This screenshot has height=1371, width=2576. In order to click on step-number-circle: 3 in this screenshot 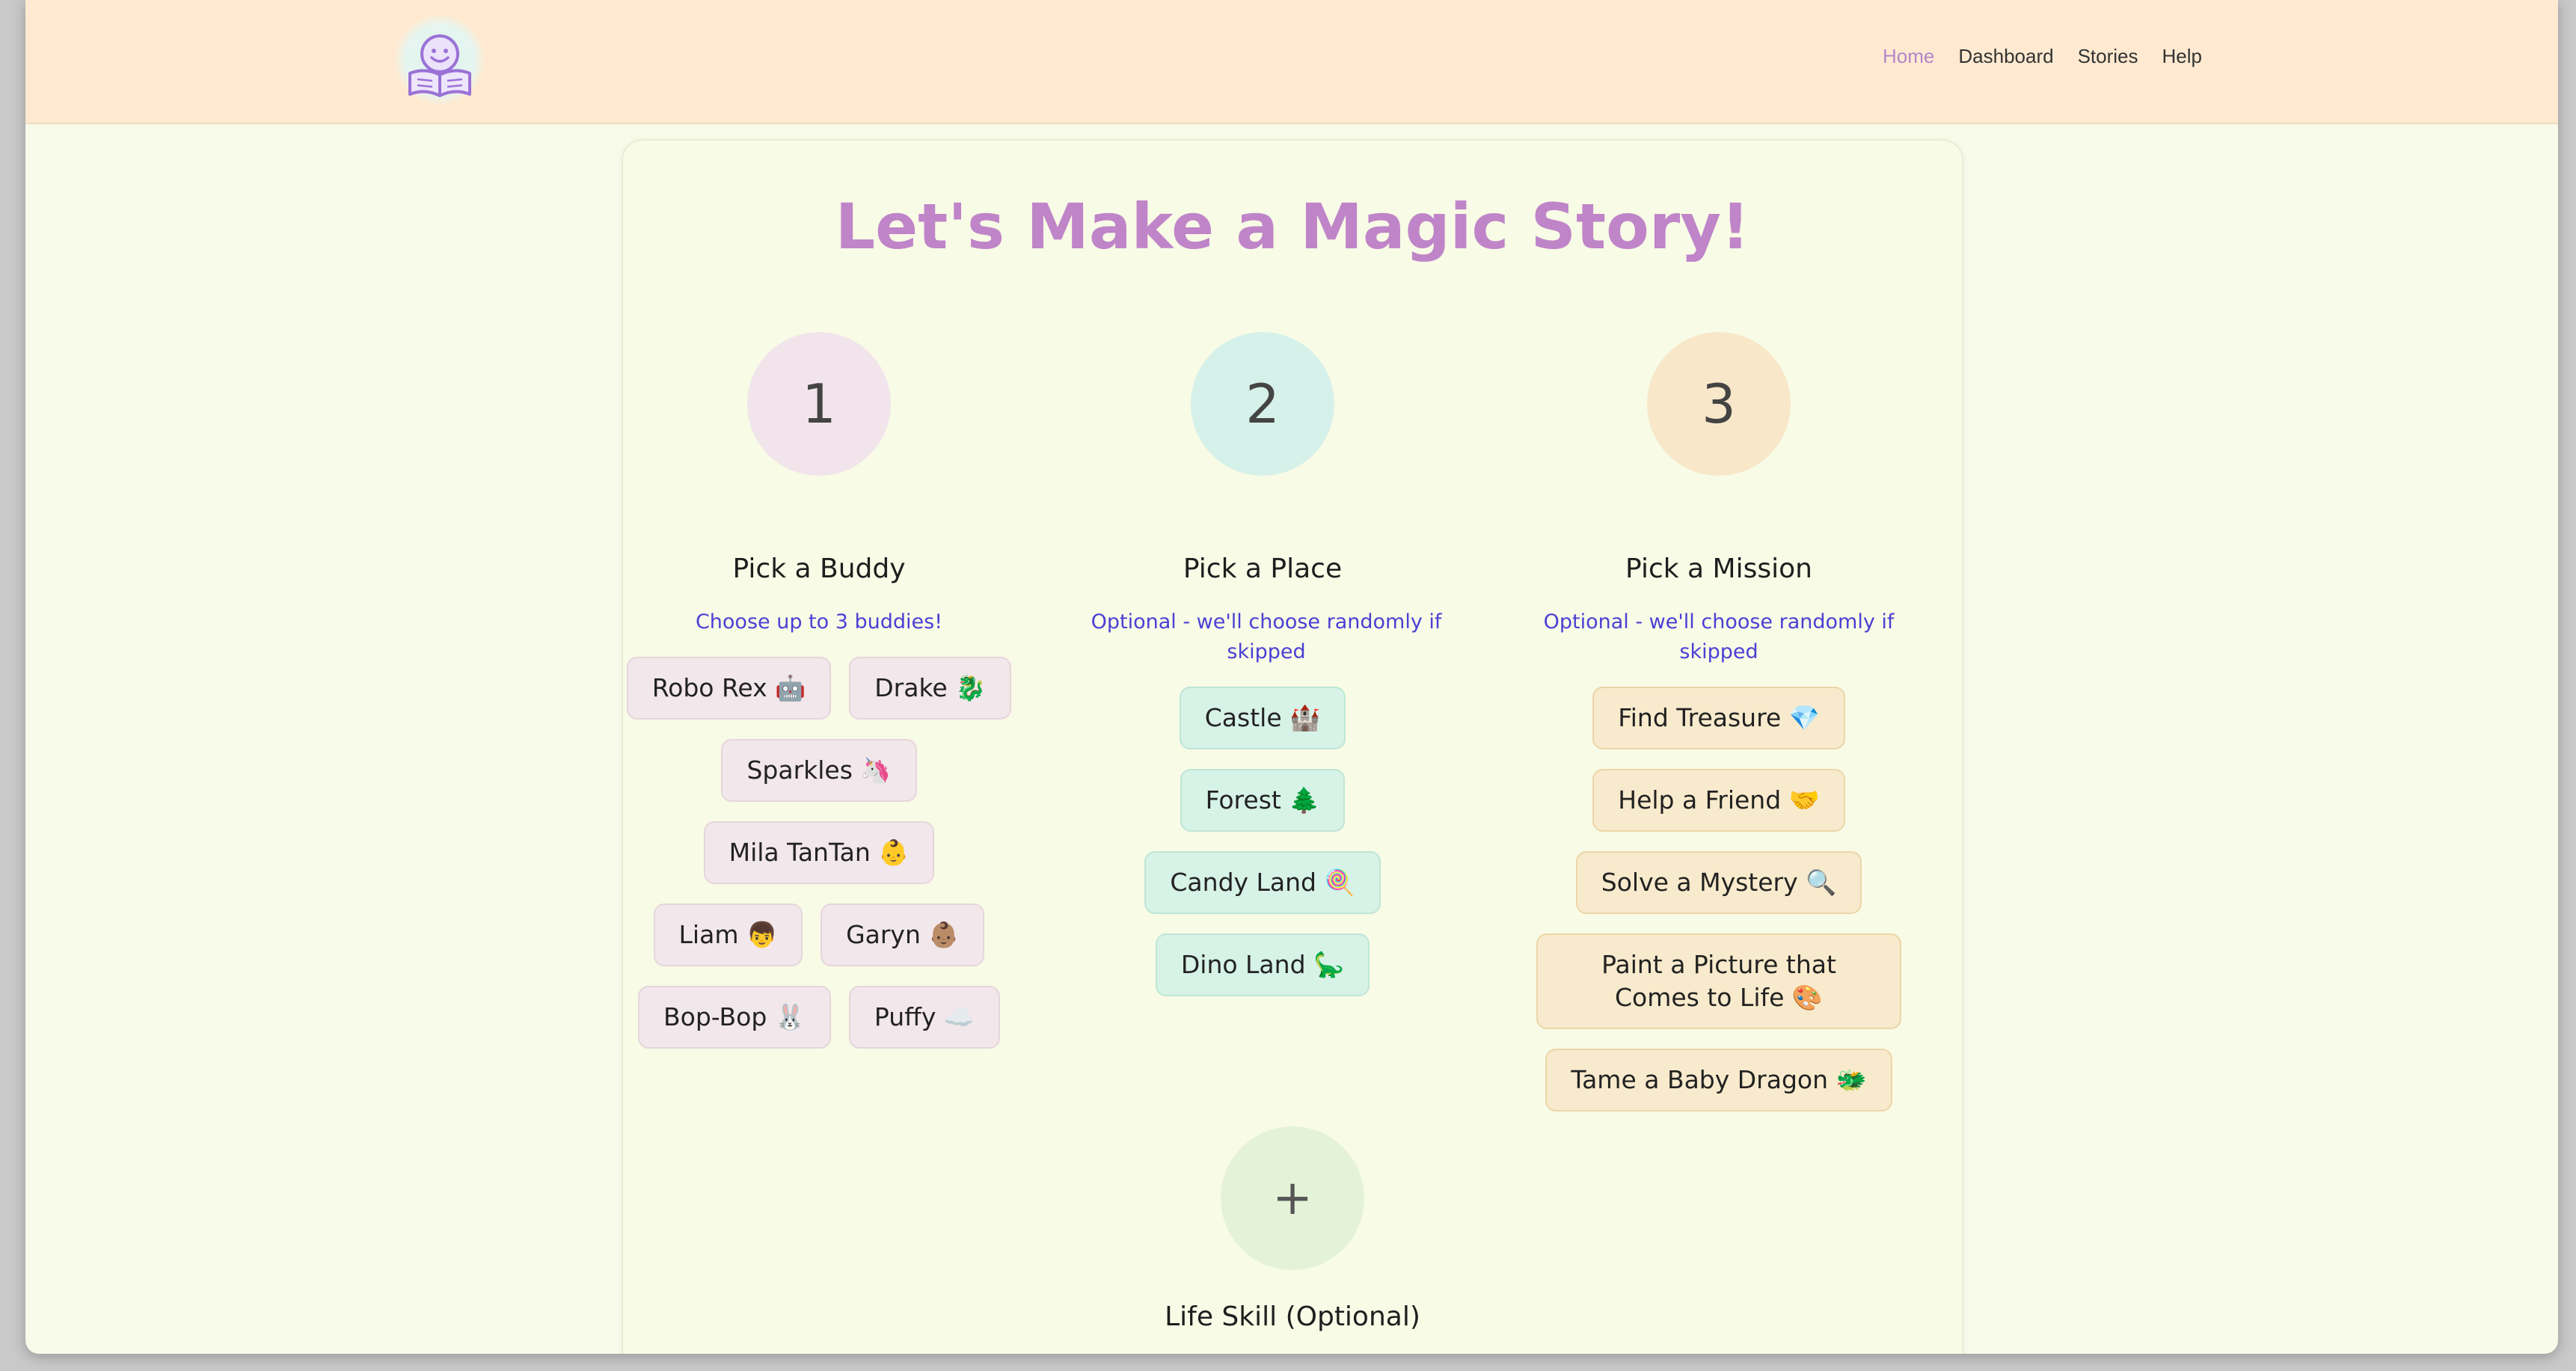, I will do `click(1719, 404)`.